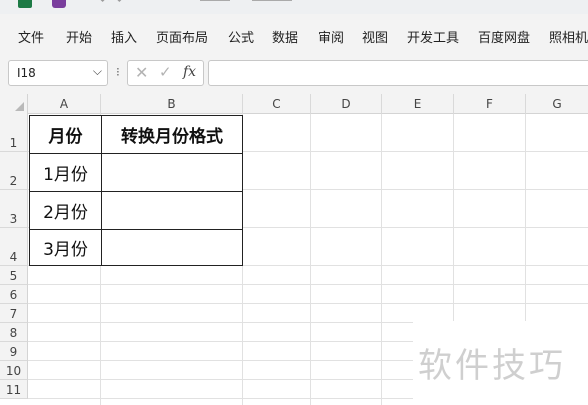  What do you see at coordinates (31, 36) in the screenshot?
I see `menu-file: 文件` at bounding box center [31, 36].